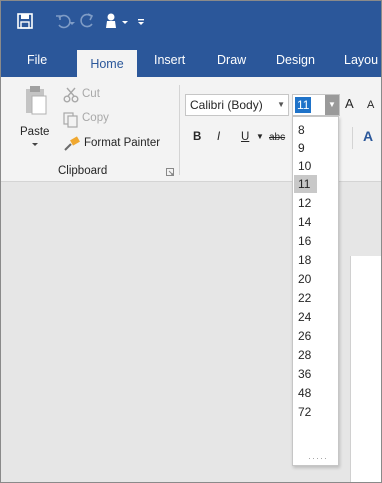 This screenshot has width=382, height=483. What do you see at coordinates (370, 105) in the screenshot?
I see `shrink-font-button: A` at bounding box center [370, 105].